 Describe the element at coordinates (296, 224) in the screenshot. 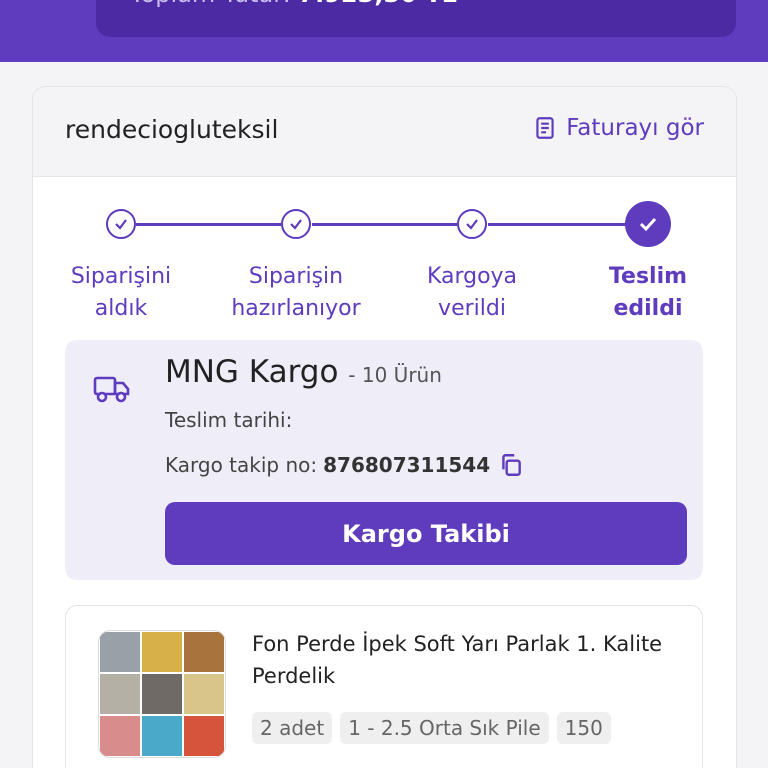

I see `step-2-check-icon` at that location.